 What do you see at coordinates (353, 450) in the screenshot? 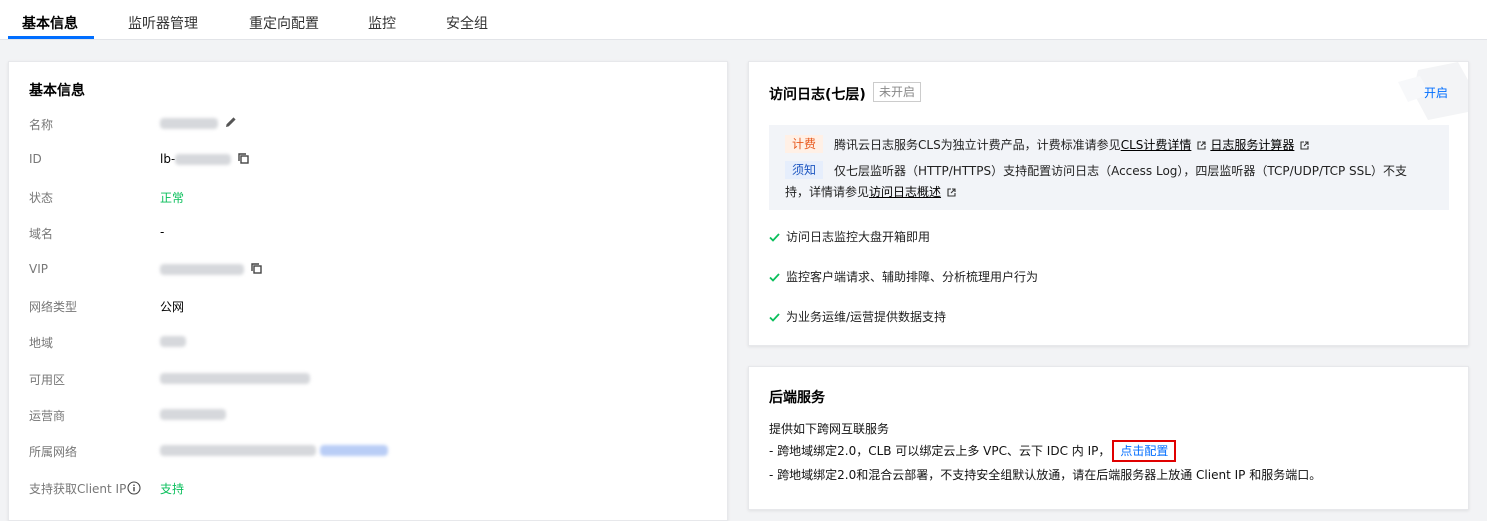
I see `vpc-id-link` at bounding box center [353, 450].